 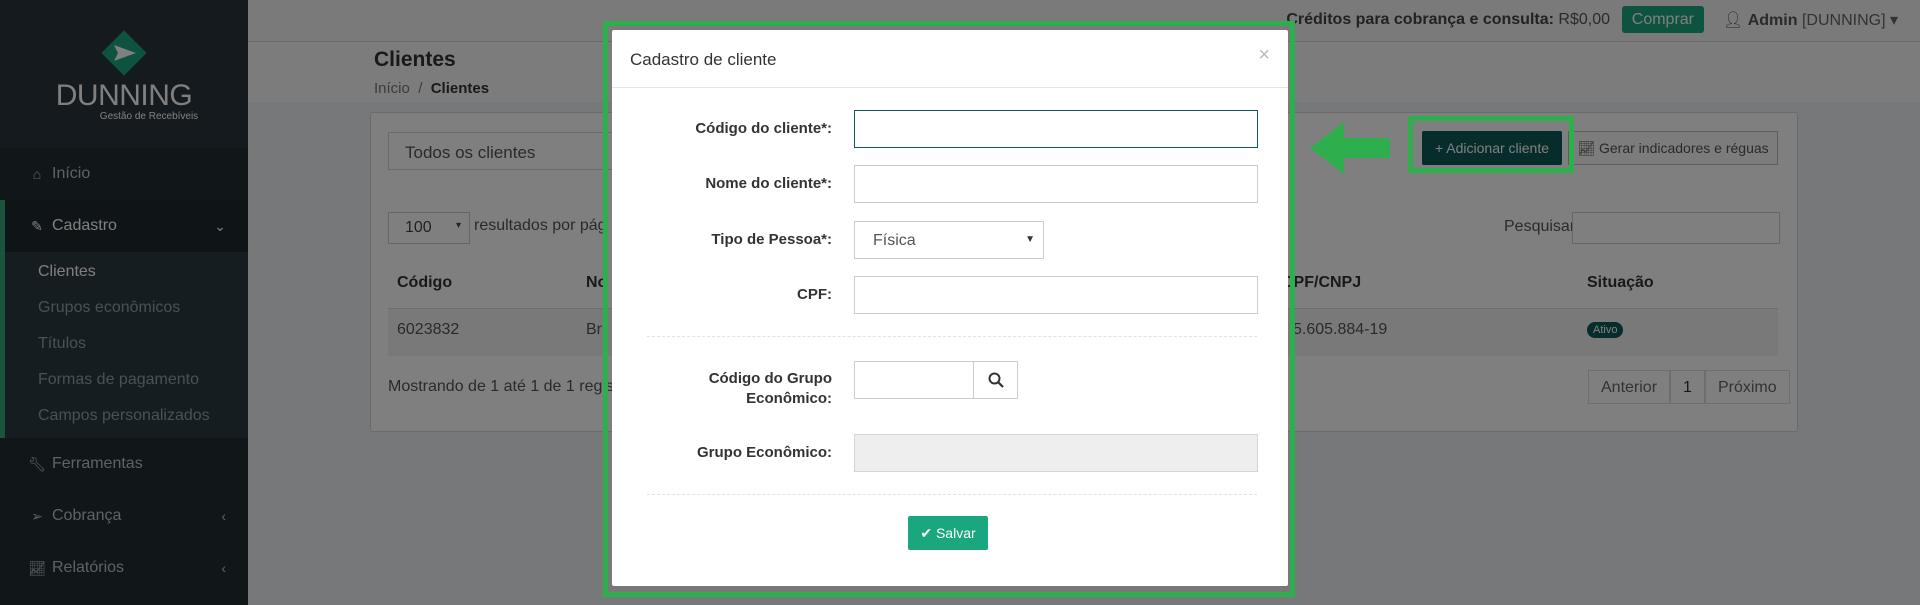 I want to click on add-button-highlight-annotation, so click(x=1491, y=144).